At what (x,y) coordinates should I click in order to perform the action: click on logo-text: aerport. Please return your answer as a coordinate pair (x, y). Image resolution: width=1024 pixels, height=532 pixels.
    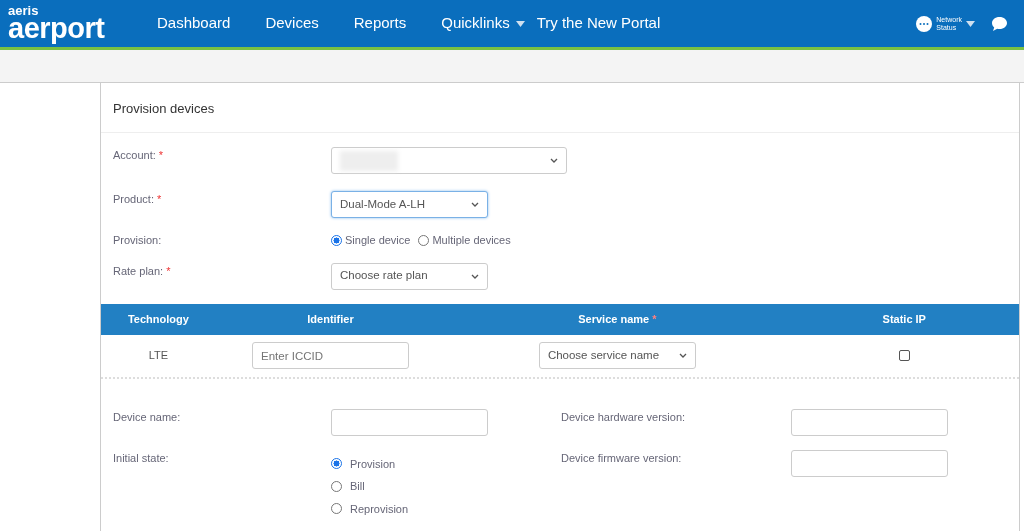
    Looking at the image, I should click on (57, 28).